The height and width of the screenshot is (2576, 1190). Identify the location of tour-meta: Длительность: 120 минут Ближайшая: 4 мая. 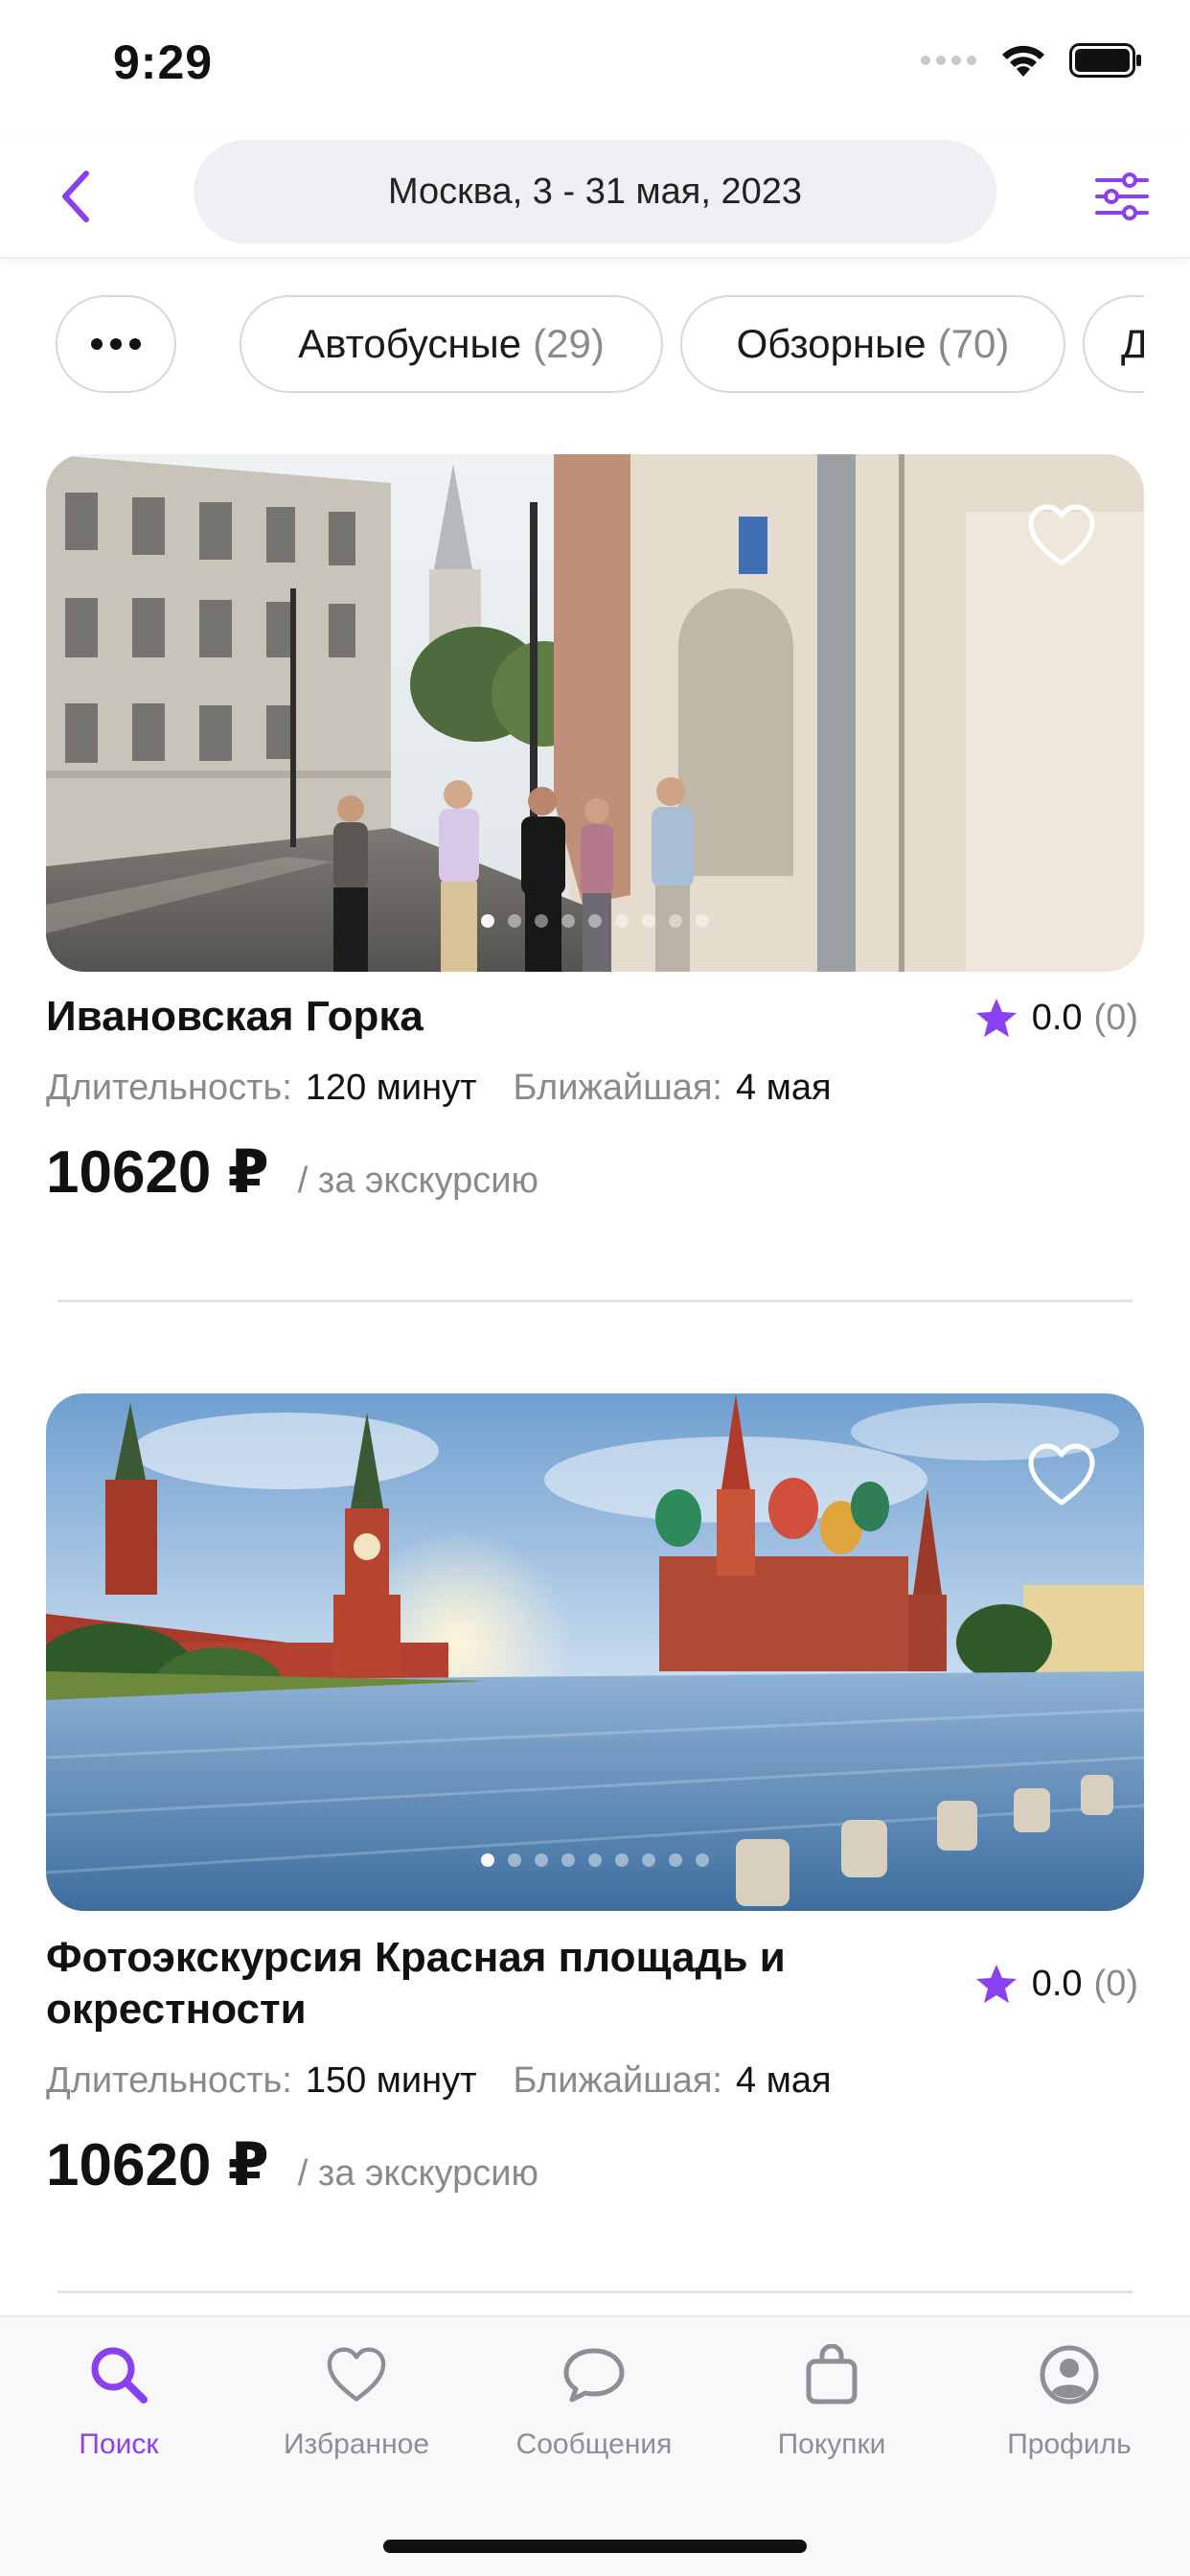
(439, 1088).